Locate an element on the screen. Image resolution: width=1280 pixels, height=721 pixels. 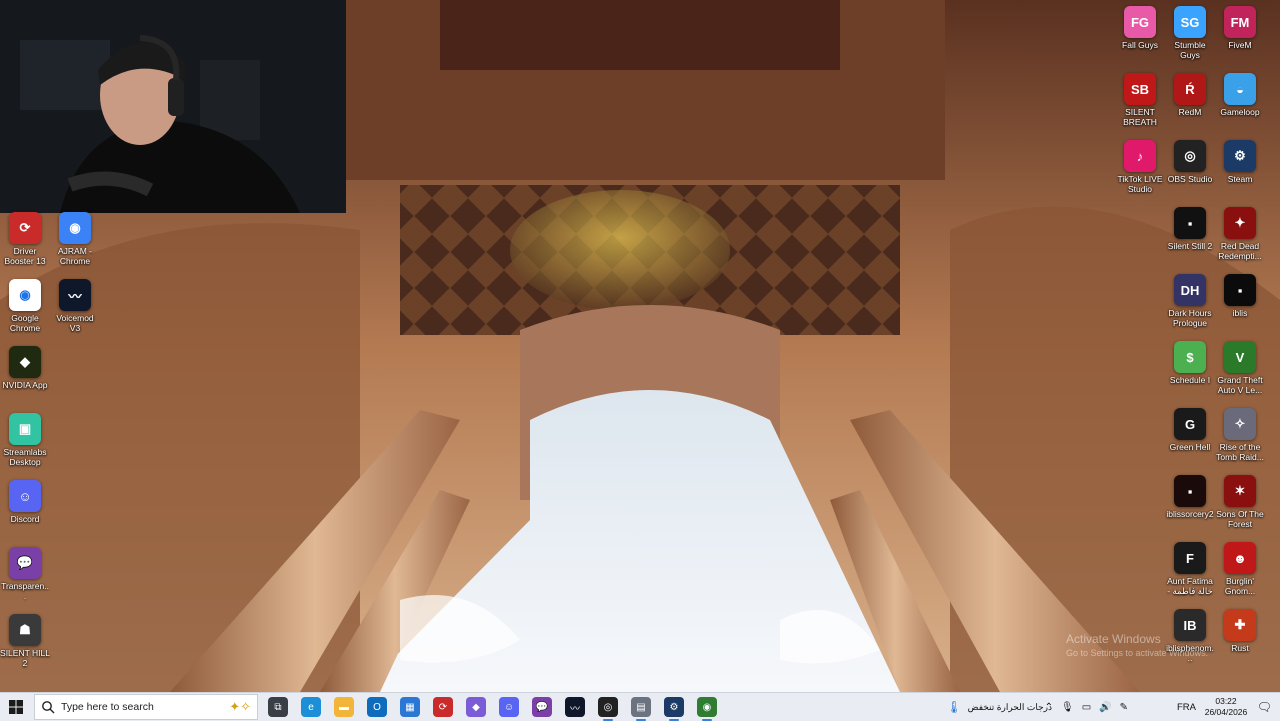
file-explorer-button: ▬ is located at coordinates (344, 707).